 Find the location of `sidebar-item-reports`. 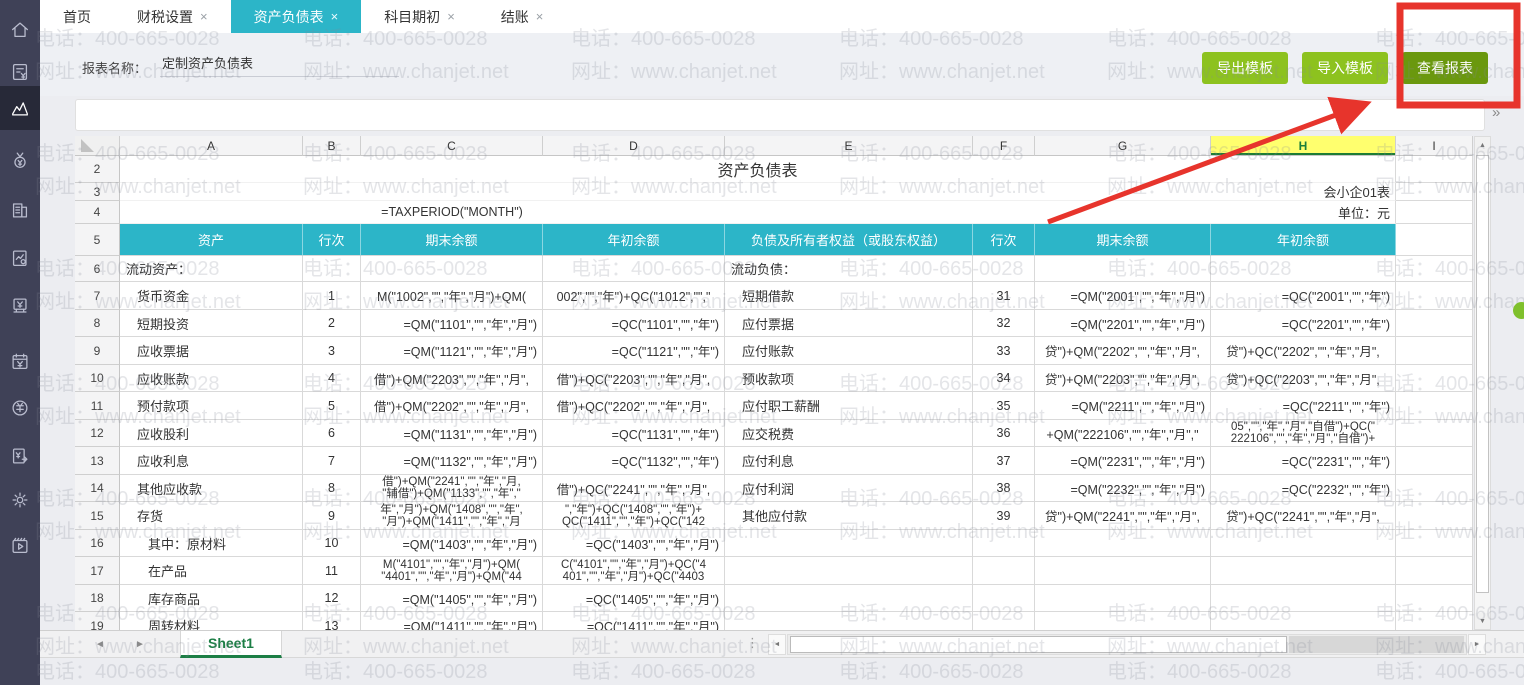

sidebar-item-reports is located at coordinates (20, 108).